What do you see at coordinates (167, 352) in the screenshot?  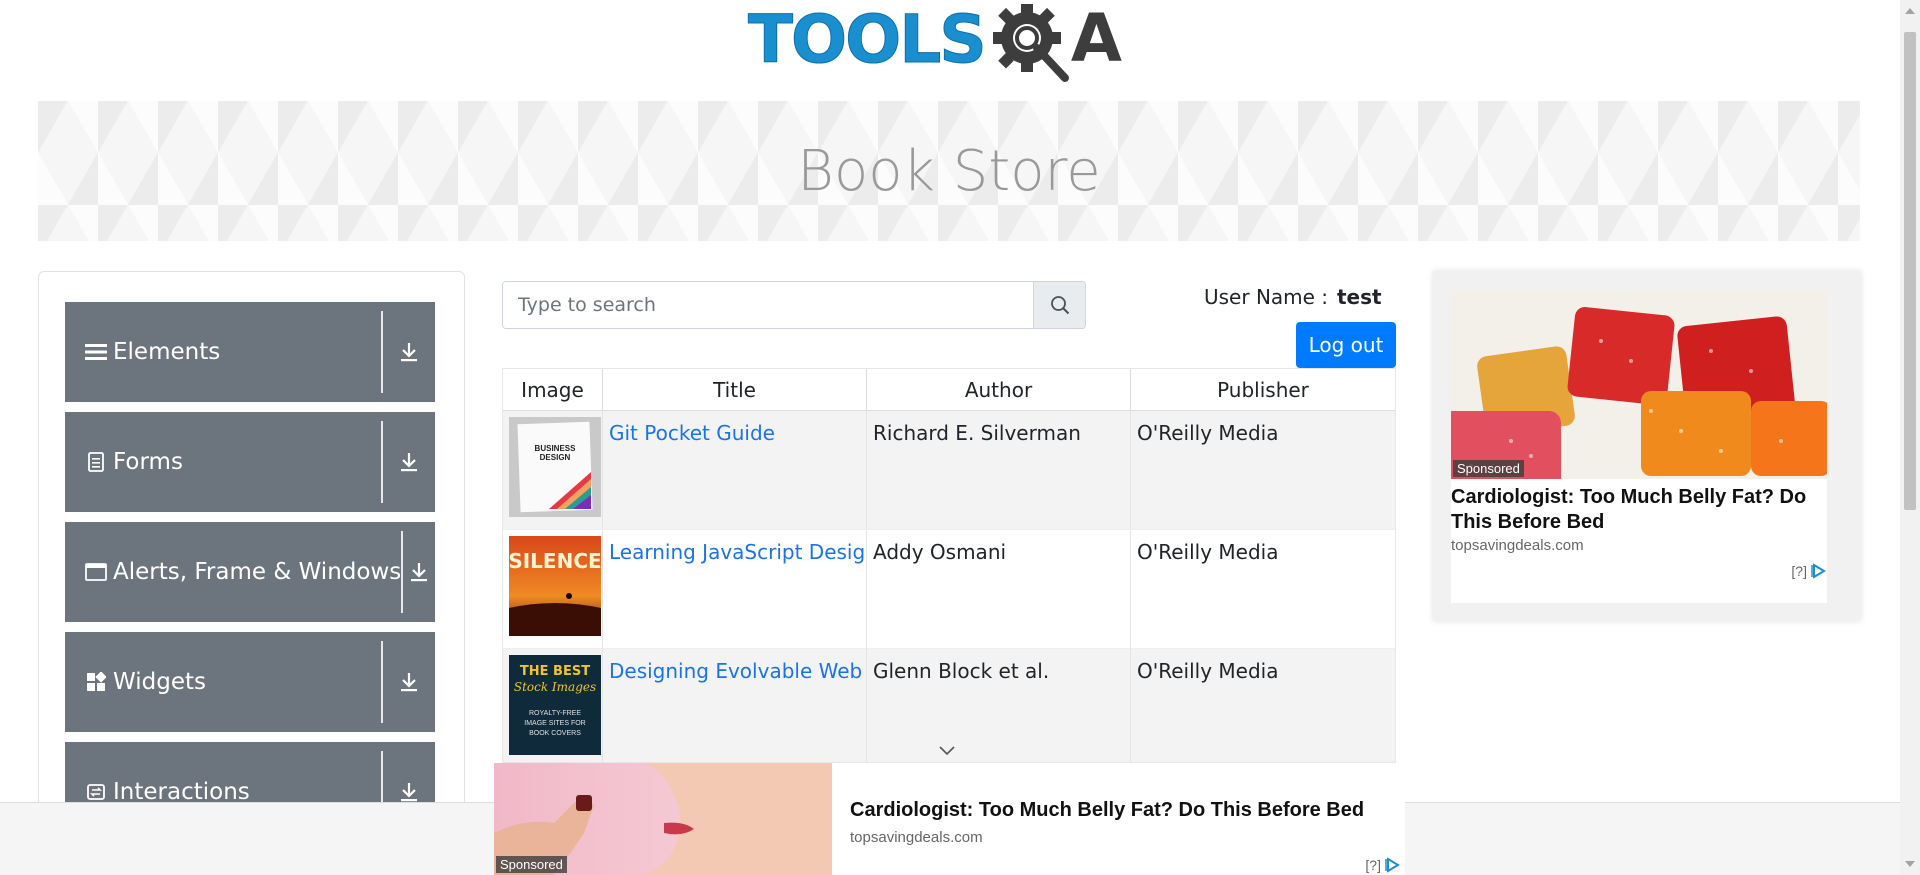 I see `nav-group-label: Elements` at bounding box center [167, 352].